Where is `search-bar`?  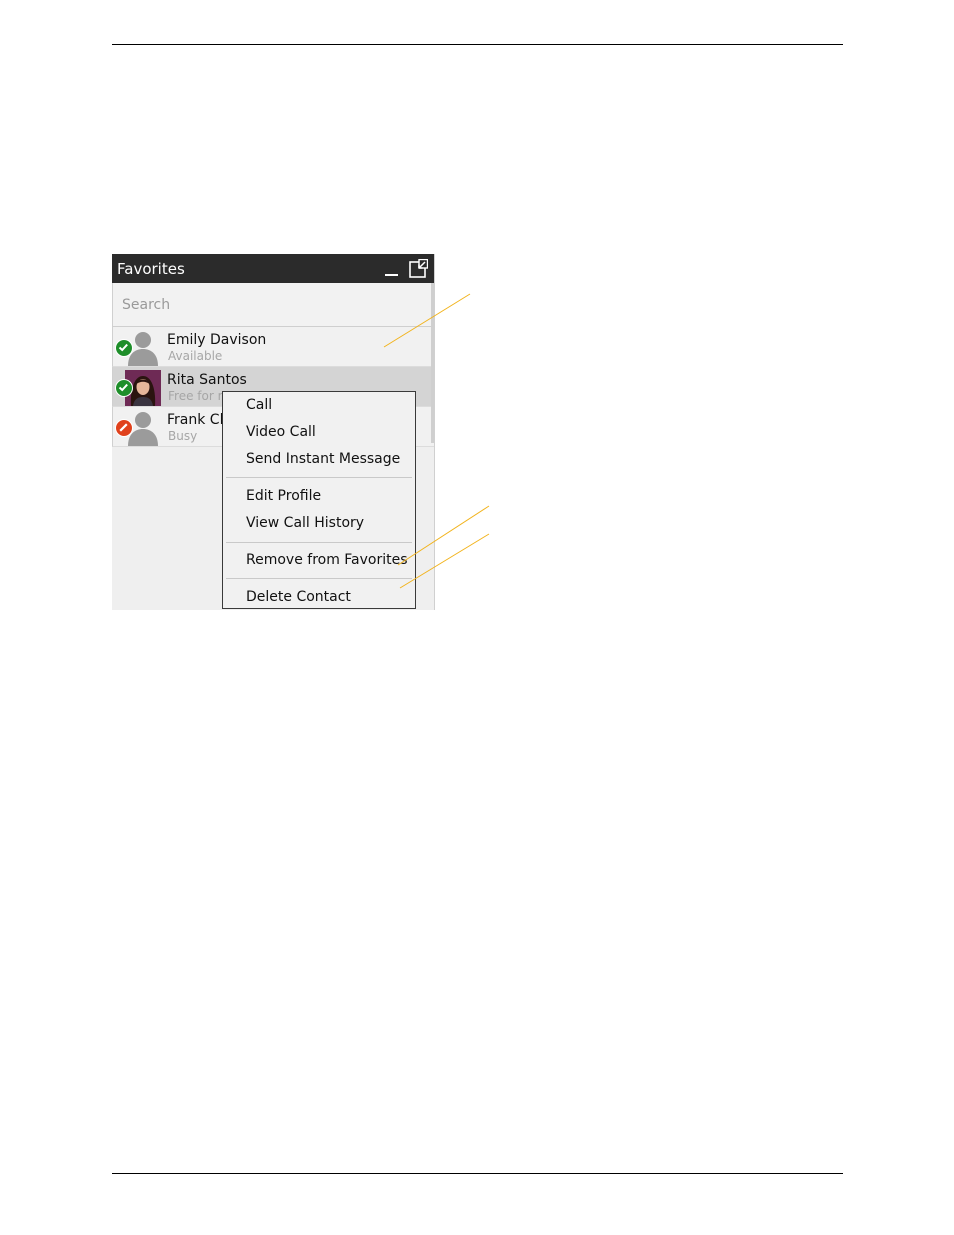 search-bar is located at coordinates (273, 305).